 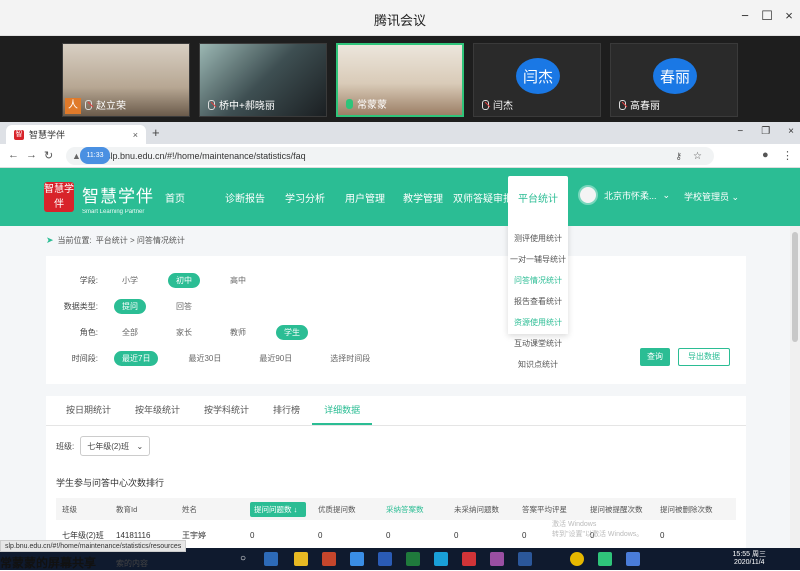 I want to click on breadcrumb-path: 平台统计 > 问答情况统计, so click(x=140, y=240).